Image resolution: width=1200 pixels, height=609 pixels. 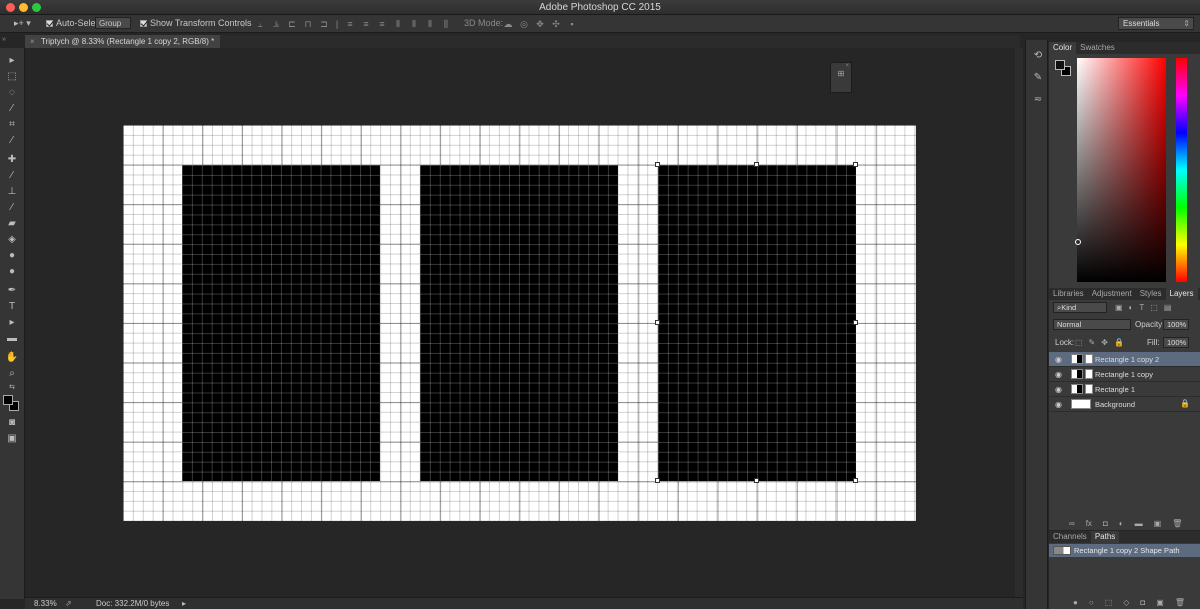 What do you see at coordinates (12, 323) in the screenshot?
I see `path-selection-tool-icon: ▸` at bounding box center [12, 323].